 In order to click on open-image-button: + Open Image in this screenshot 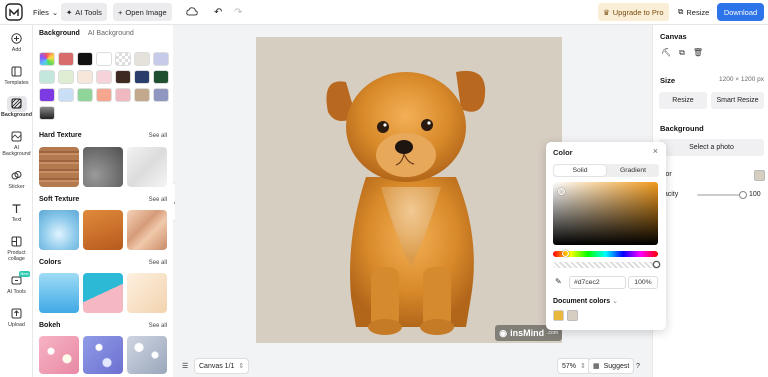, I will do `click(142, 12)`.